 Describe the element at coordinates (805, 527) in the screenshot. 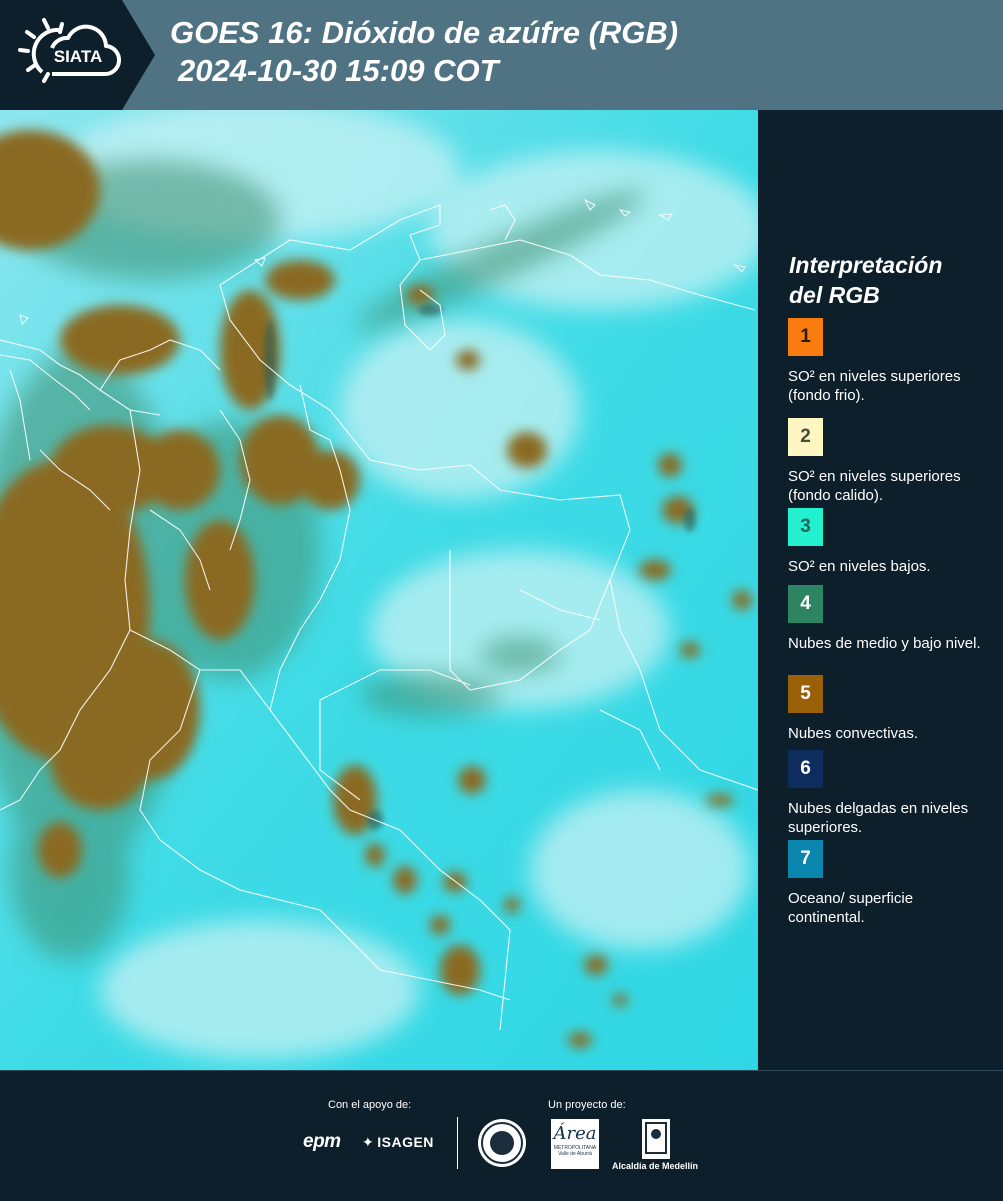

I see `legend-swatch: 3` at that location.